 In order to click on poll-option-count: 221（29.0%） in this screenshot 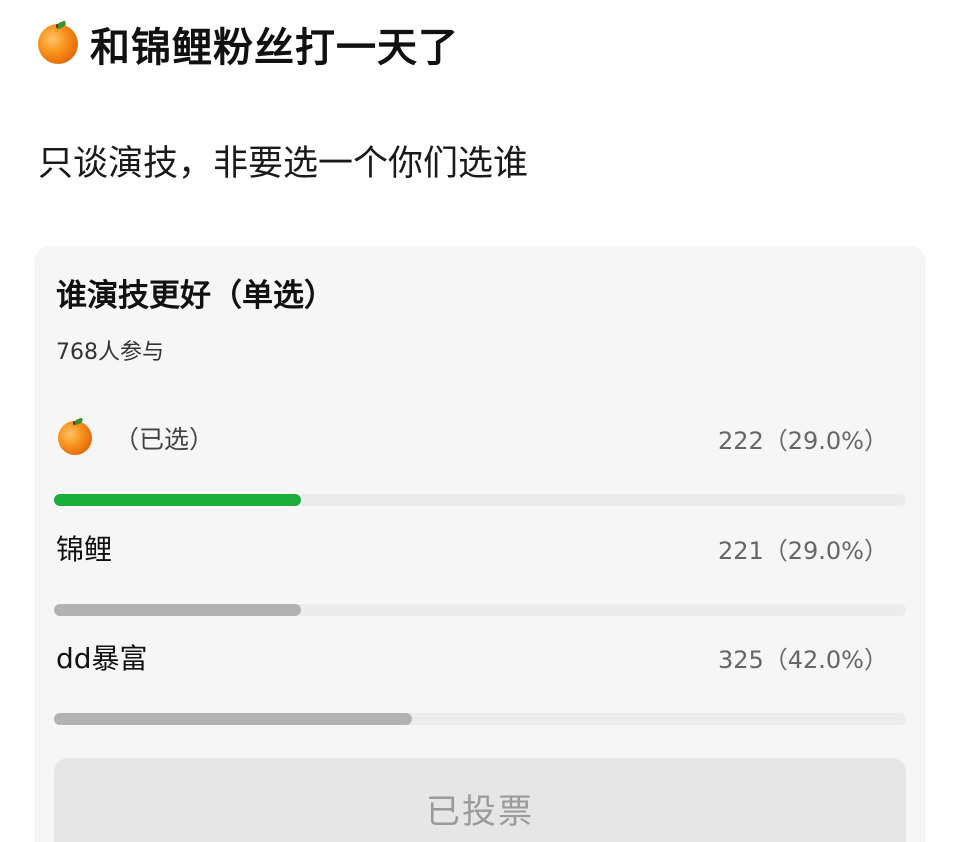, I will do `click(802, 550)`.